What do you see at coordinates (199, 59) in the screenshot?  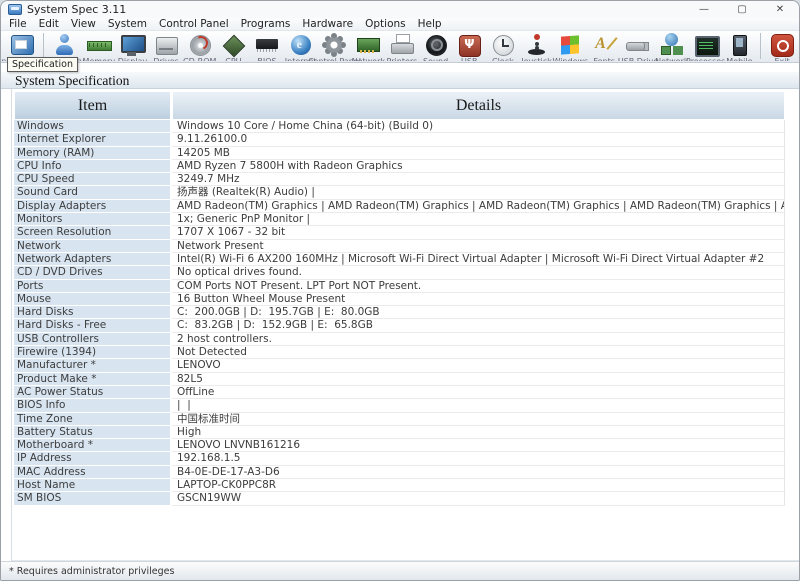 I see `toolbar-item-label: CD-ROM` at bounding box center [199, 59].